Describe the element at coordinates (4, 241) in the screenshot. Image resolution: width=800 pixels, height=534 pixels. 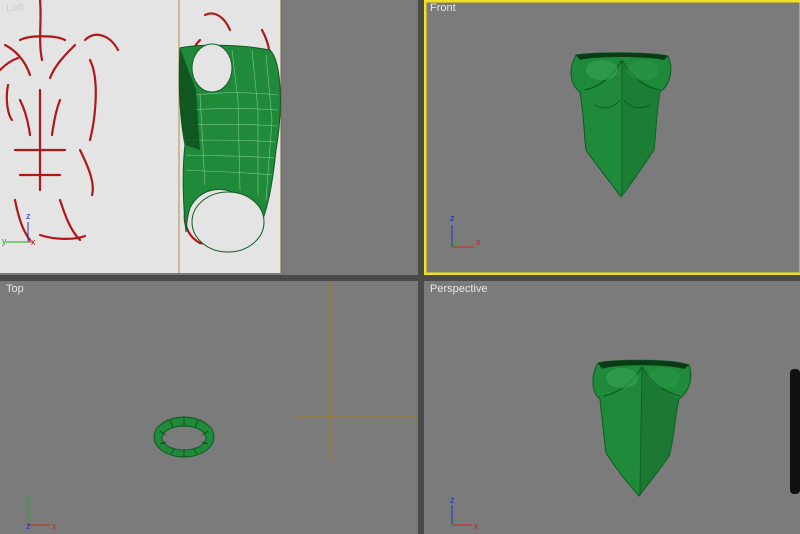
I see `axis-label-y: y` at that location.